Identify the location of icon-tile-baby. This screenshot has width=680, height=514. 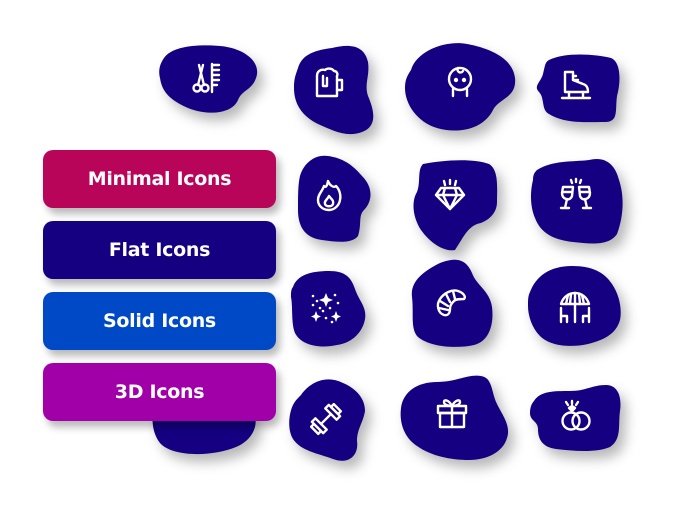
(460, 86).